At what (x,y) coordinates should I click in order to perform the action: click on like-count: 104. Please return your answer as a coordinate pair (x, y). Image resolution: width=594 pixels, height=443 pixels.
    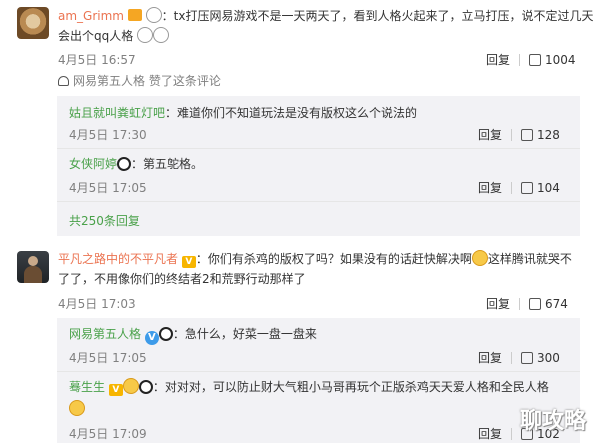
    Looking at the image, I should click on (548, 188).